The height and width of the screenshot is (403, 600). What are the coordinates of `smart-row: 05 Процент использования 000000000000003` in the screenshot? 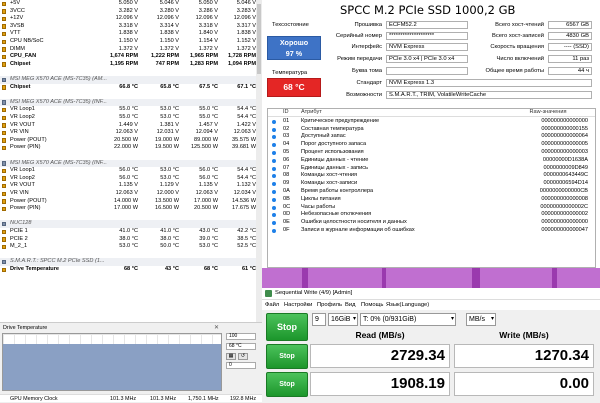 It's located at (431, 153).